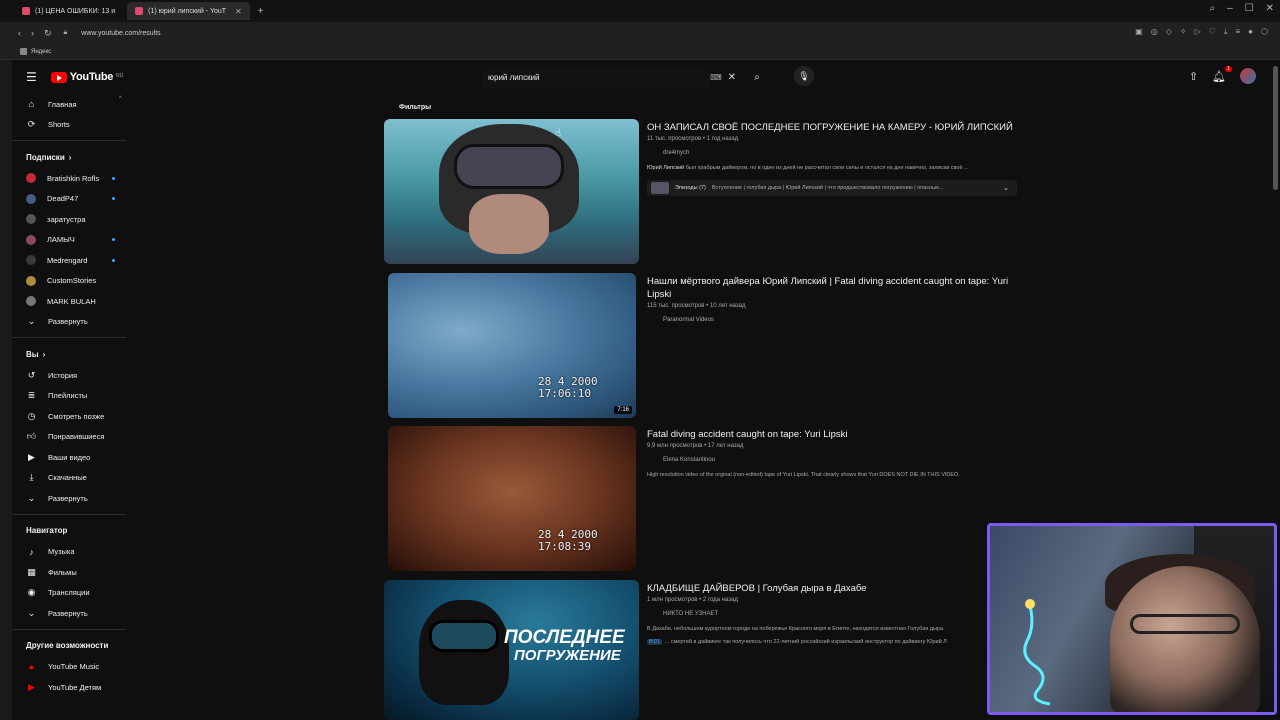 Image resolution: width=1280 pixels, height=720 pixels. I want to click on sidebar-item-shorts: ⟳ Shorts, so click(73, 125).